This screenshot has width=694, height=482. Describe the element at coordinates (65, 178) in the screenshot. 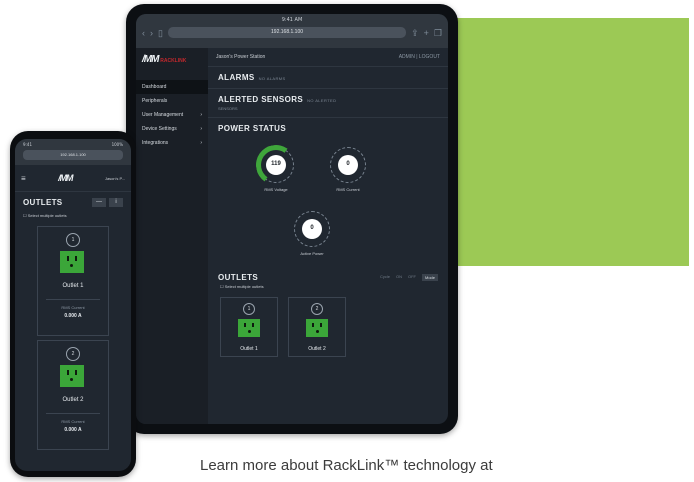

I see `rack-logo: /MM` at that location.